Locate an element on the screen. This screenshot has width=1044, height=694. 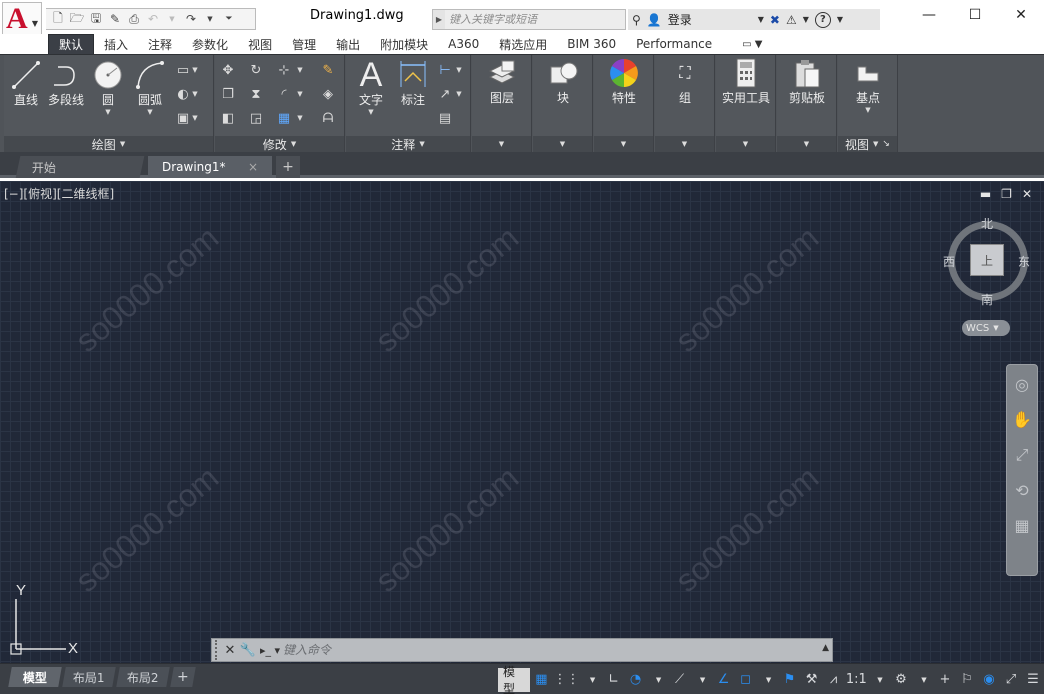
base-view-dropdown-icon: ▼ is located at coordinates (867, 110).